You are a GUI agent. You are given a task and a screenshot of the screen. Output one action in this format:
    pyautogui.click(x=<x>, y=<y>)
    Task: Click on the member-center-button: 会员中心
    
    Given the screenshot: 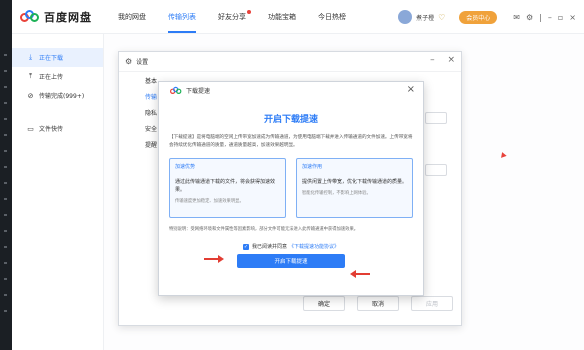 What is the action you would take?
    pyautogui.click(x=478, y=17)
    